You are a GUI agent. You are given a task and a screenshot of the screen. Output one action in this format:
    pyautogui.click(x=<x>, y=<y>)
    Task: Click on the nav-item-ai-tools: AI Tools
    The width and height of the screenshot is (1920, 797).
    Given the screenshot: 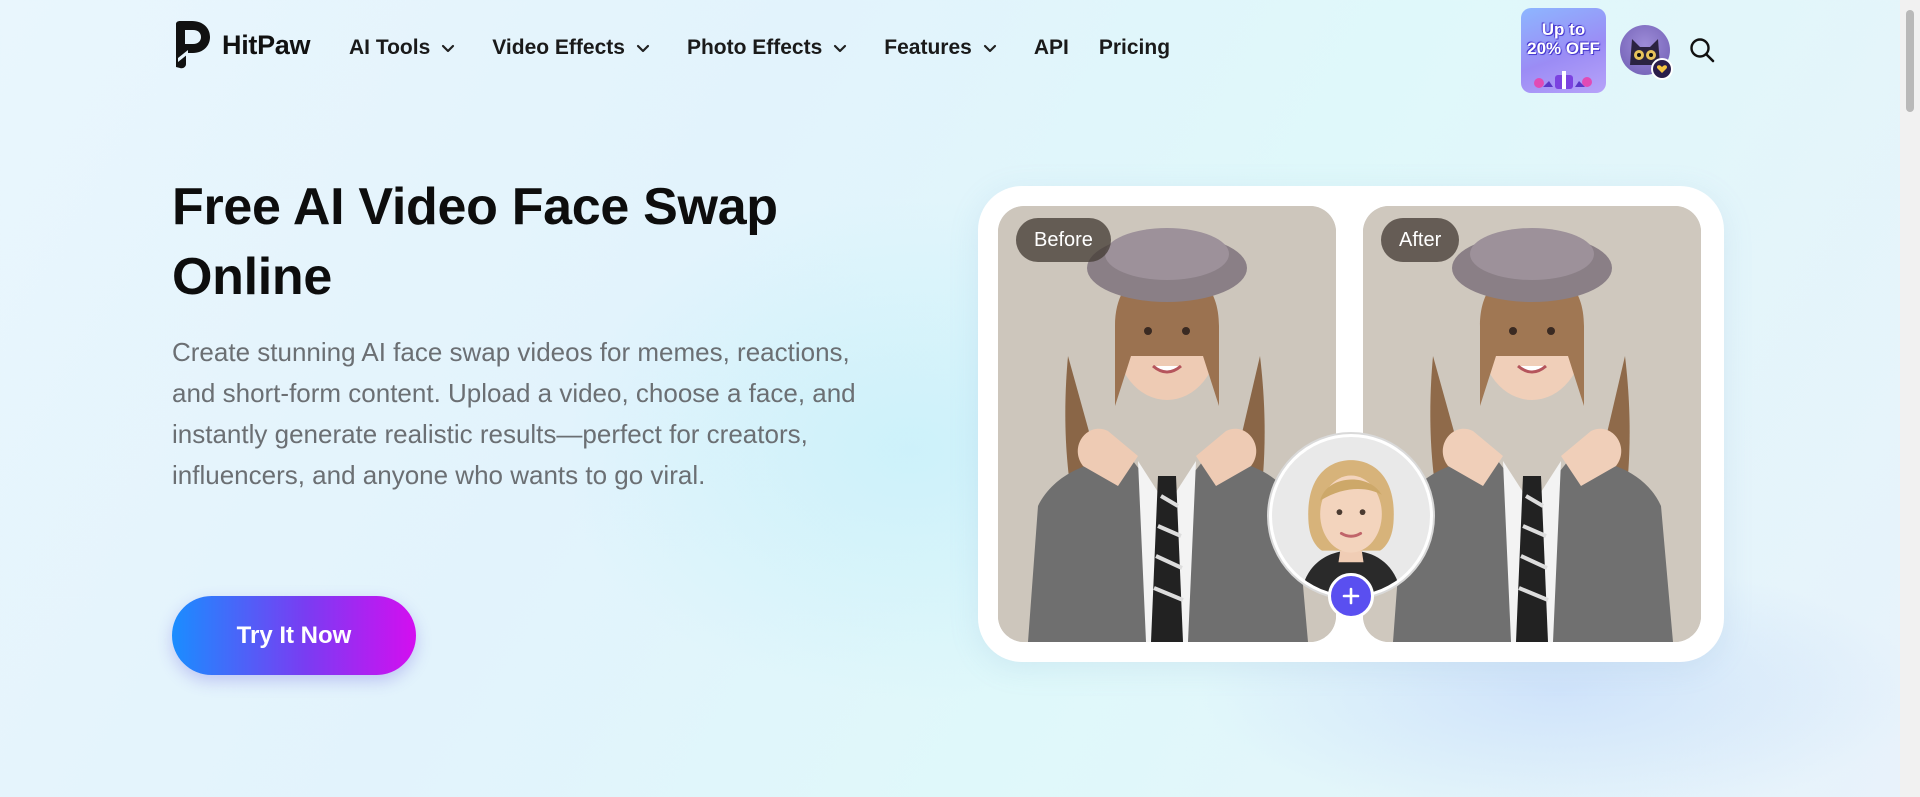 What is the action you would take?
    pyautogui.click(x=402, y=48)
    